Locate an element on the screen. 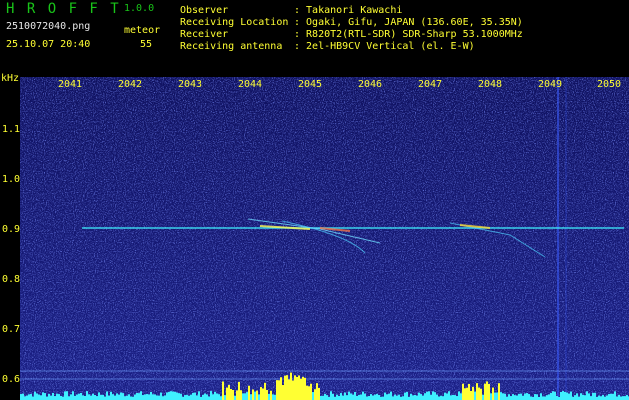 The image size is (629, 400). count-label: meteor is located at coordinates (142, 30).